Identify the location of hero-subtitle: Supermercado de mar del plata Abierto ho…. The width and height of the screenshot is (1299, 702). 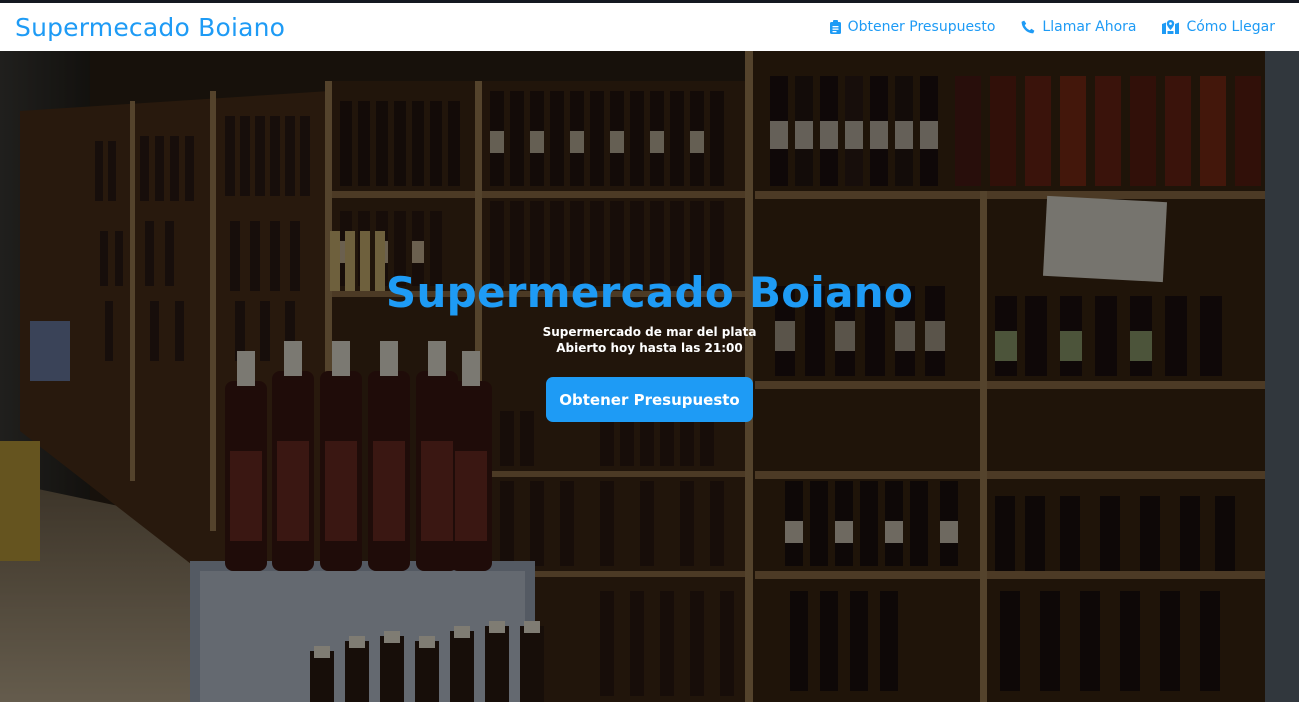
(650, 340).